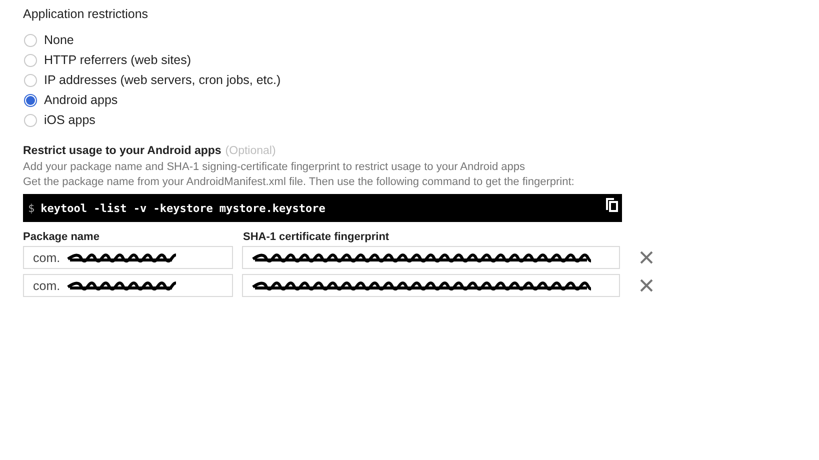 This screenshot has width=819, height=460. I want to click on column-label: Package name, so click(61, 237).